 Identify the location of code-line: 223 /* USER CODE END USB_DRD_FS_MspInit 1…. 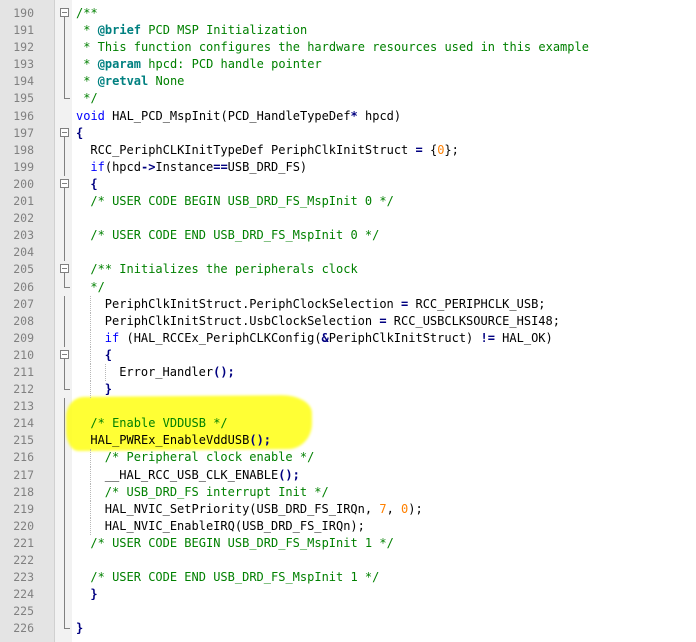
(348, 578).